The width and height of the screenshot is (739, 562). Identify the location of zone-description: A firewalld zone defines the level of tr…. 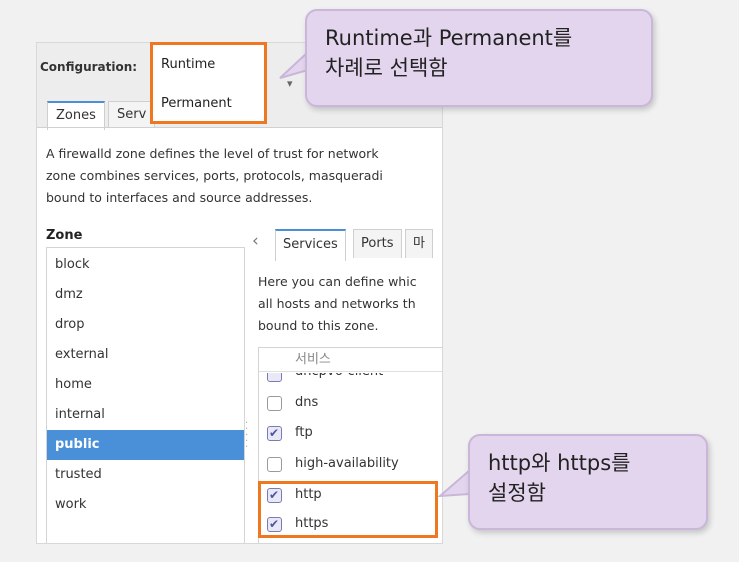
(244, 176).